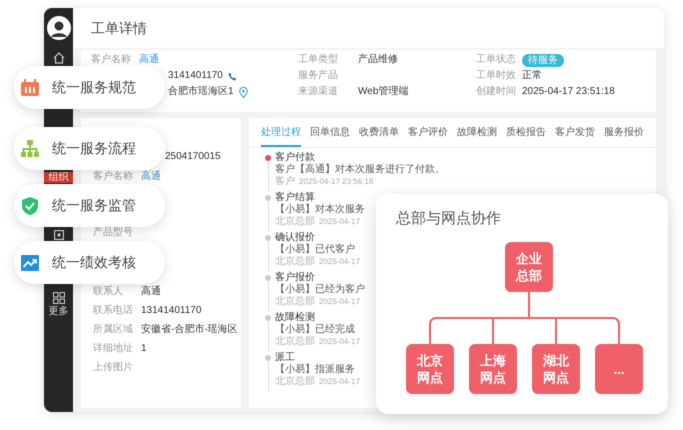 The image size is (683, 430). Describe the element at coordinates (295, 158) in the screenshot. I see `event-title: 客户付款` at that location.